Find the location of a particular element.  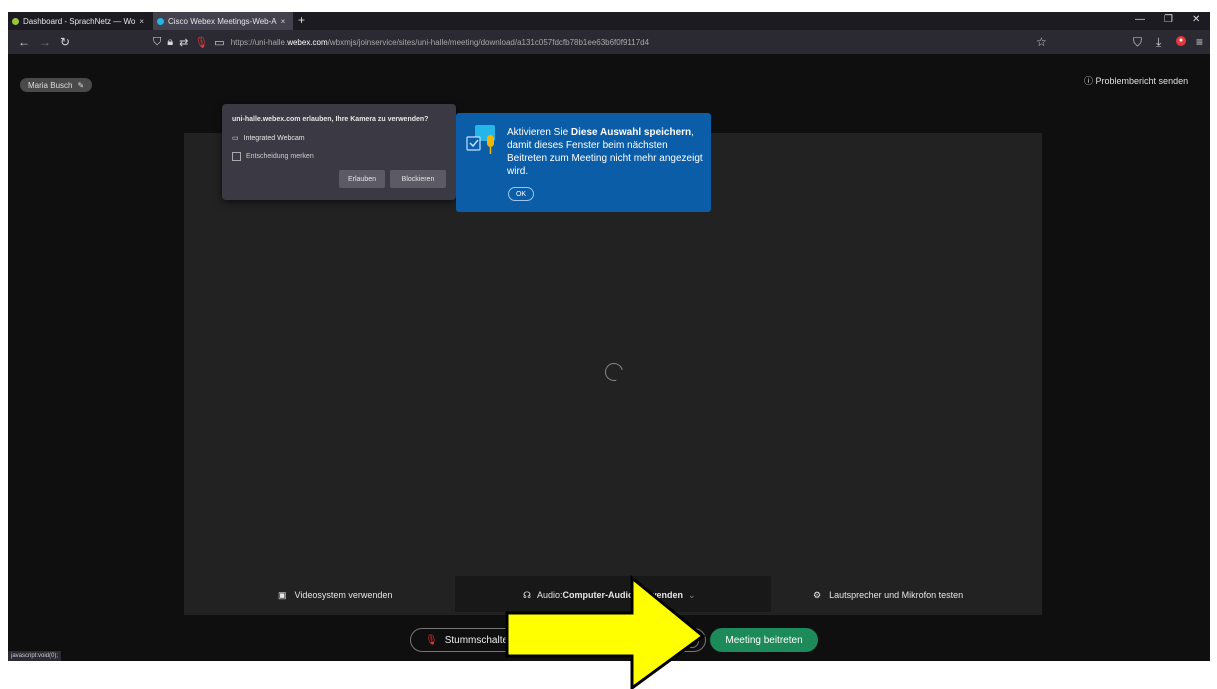

arrow-shape is located at coordinates (605, 631).